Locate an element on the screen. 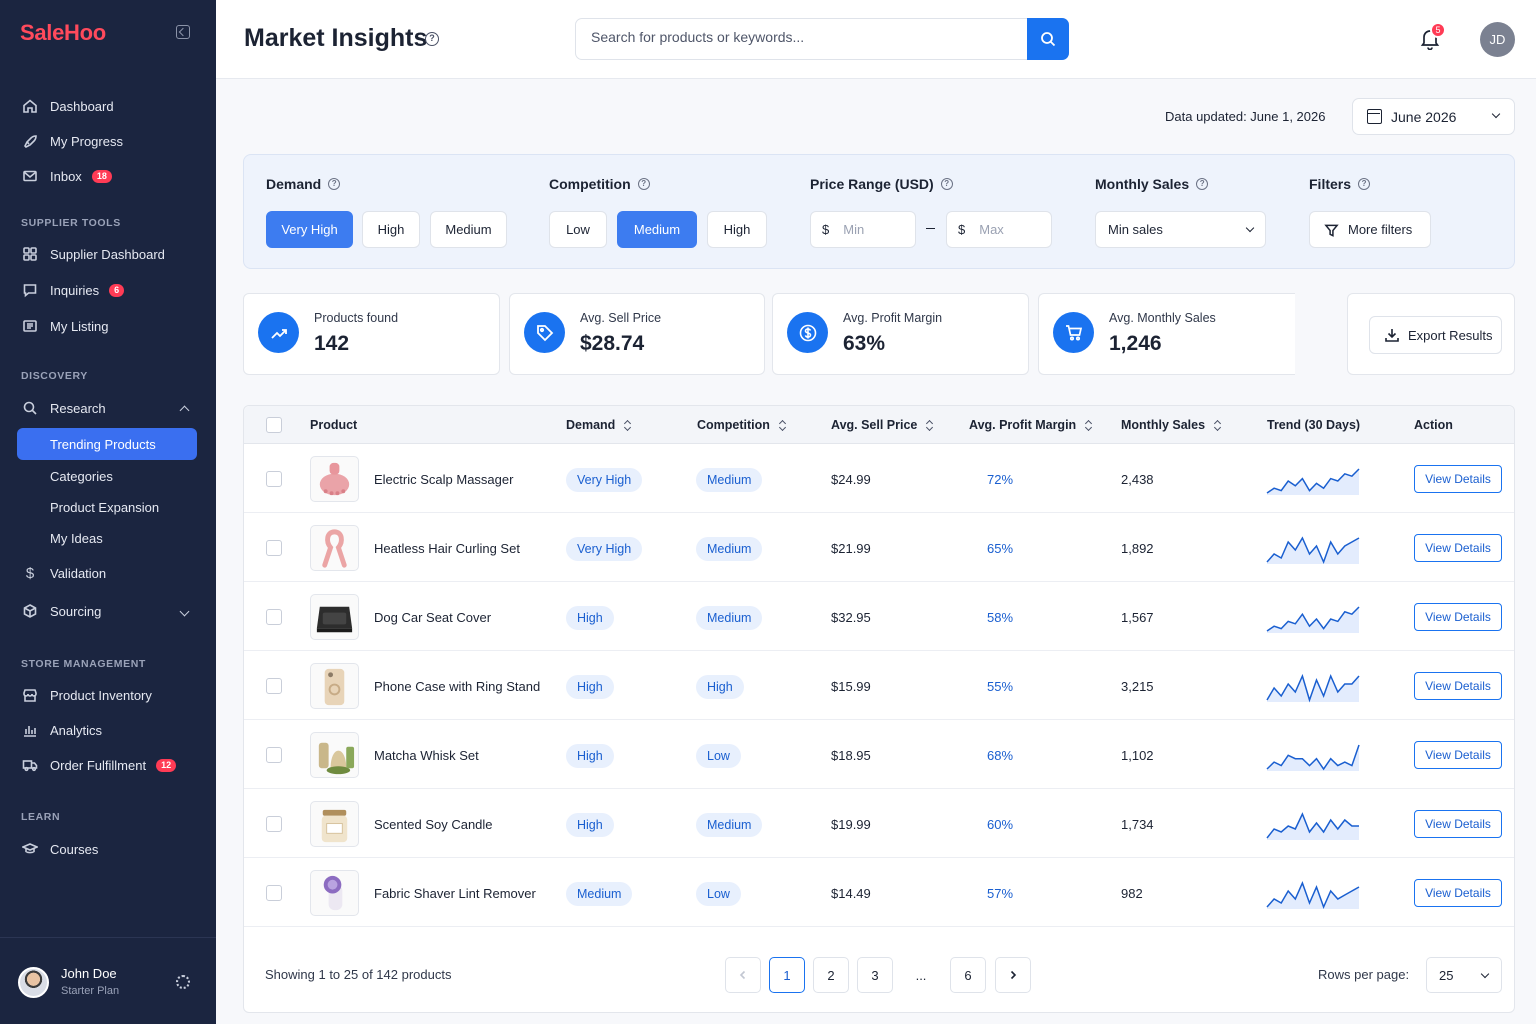  product-name: Heatless Hair Curling Set is located at coordinates (447, 548).